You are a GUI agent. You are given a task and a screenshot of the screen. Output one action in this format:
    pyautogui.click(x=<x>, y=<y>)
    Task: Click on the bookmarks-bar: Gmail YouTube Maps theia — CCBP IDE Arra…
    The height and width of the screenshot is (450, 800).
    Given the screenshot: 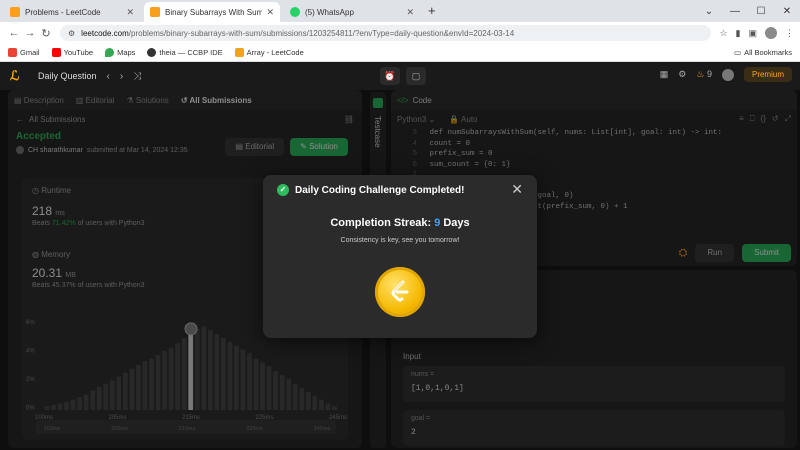 What is the action you would take?
    pyautogui.click(x=400, y=53)
    